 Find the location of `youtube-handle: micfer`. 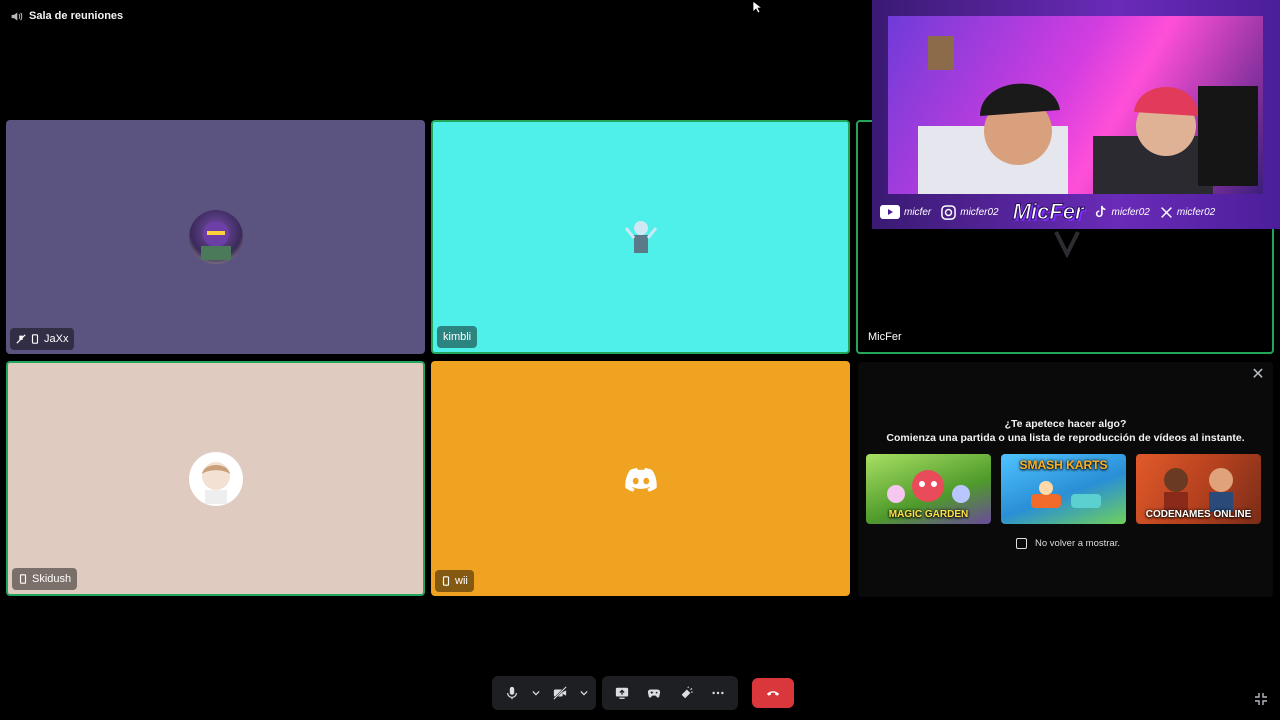

youtube-handle: micfer is located at coordinates (918, 212).